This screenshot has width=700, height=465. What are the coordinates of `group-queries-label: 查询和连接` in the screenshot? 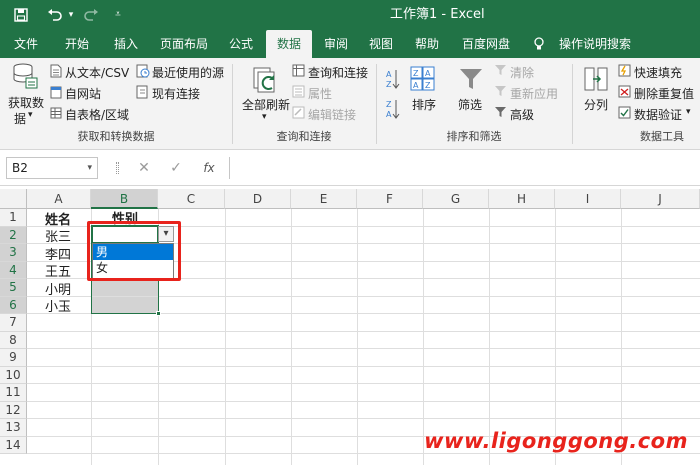 It's located at (304, 136).